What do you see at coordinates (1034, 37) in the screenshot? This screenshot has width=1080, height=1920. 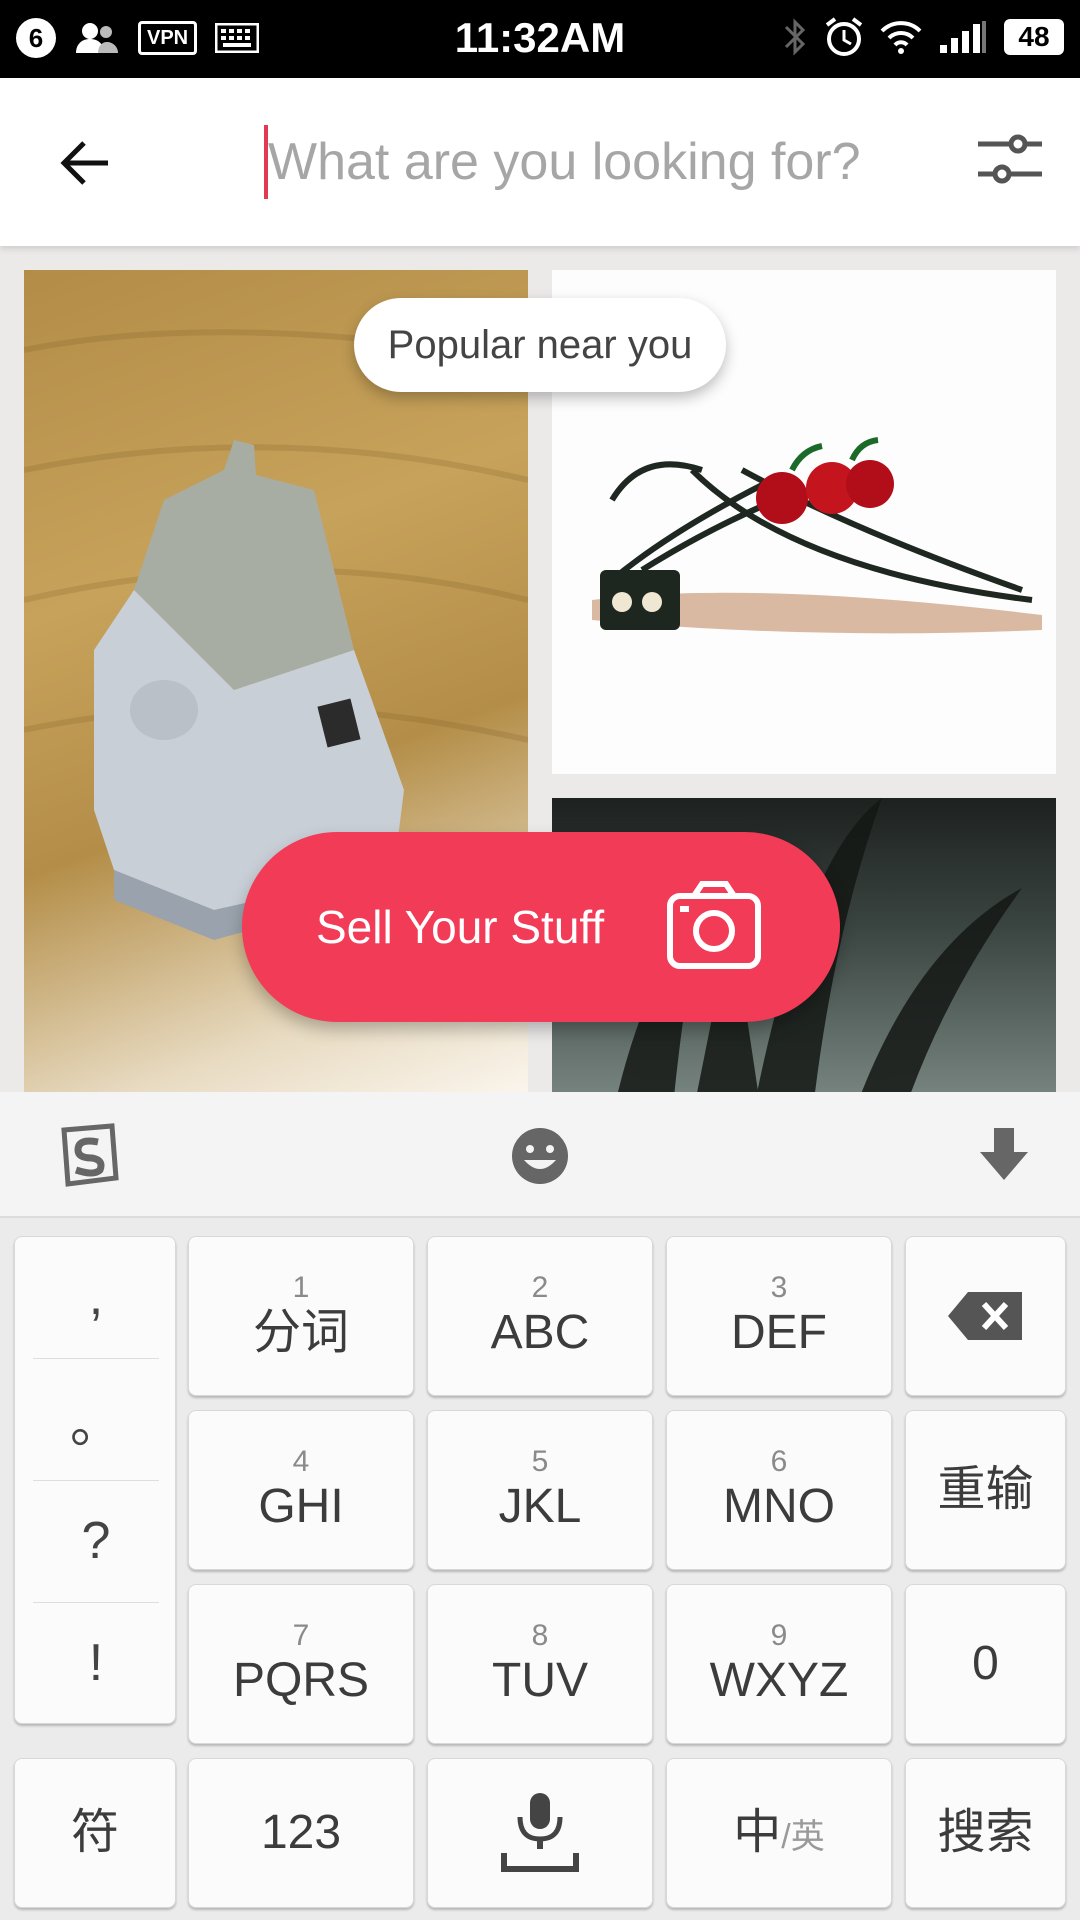 I see `battery-indicator: 48` at bounding box center [1034, 37].